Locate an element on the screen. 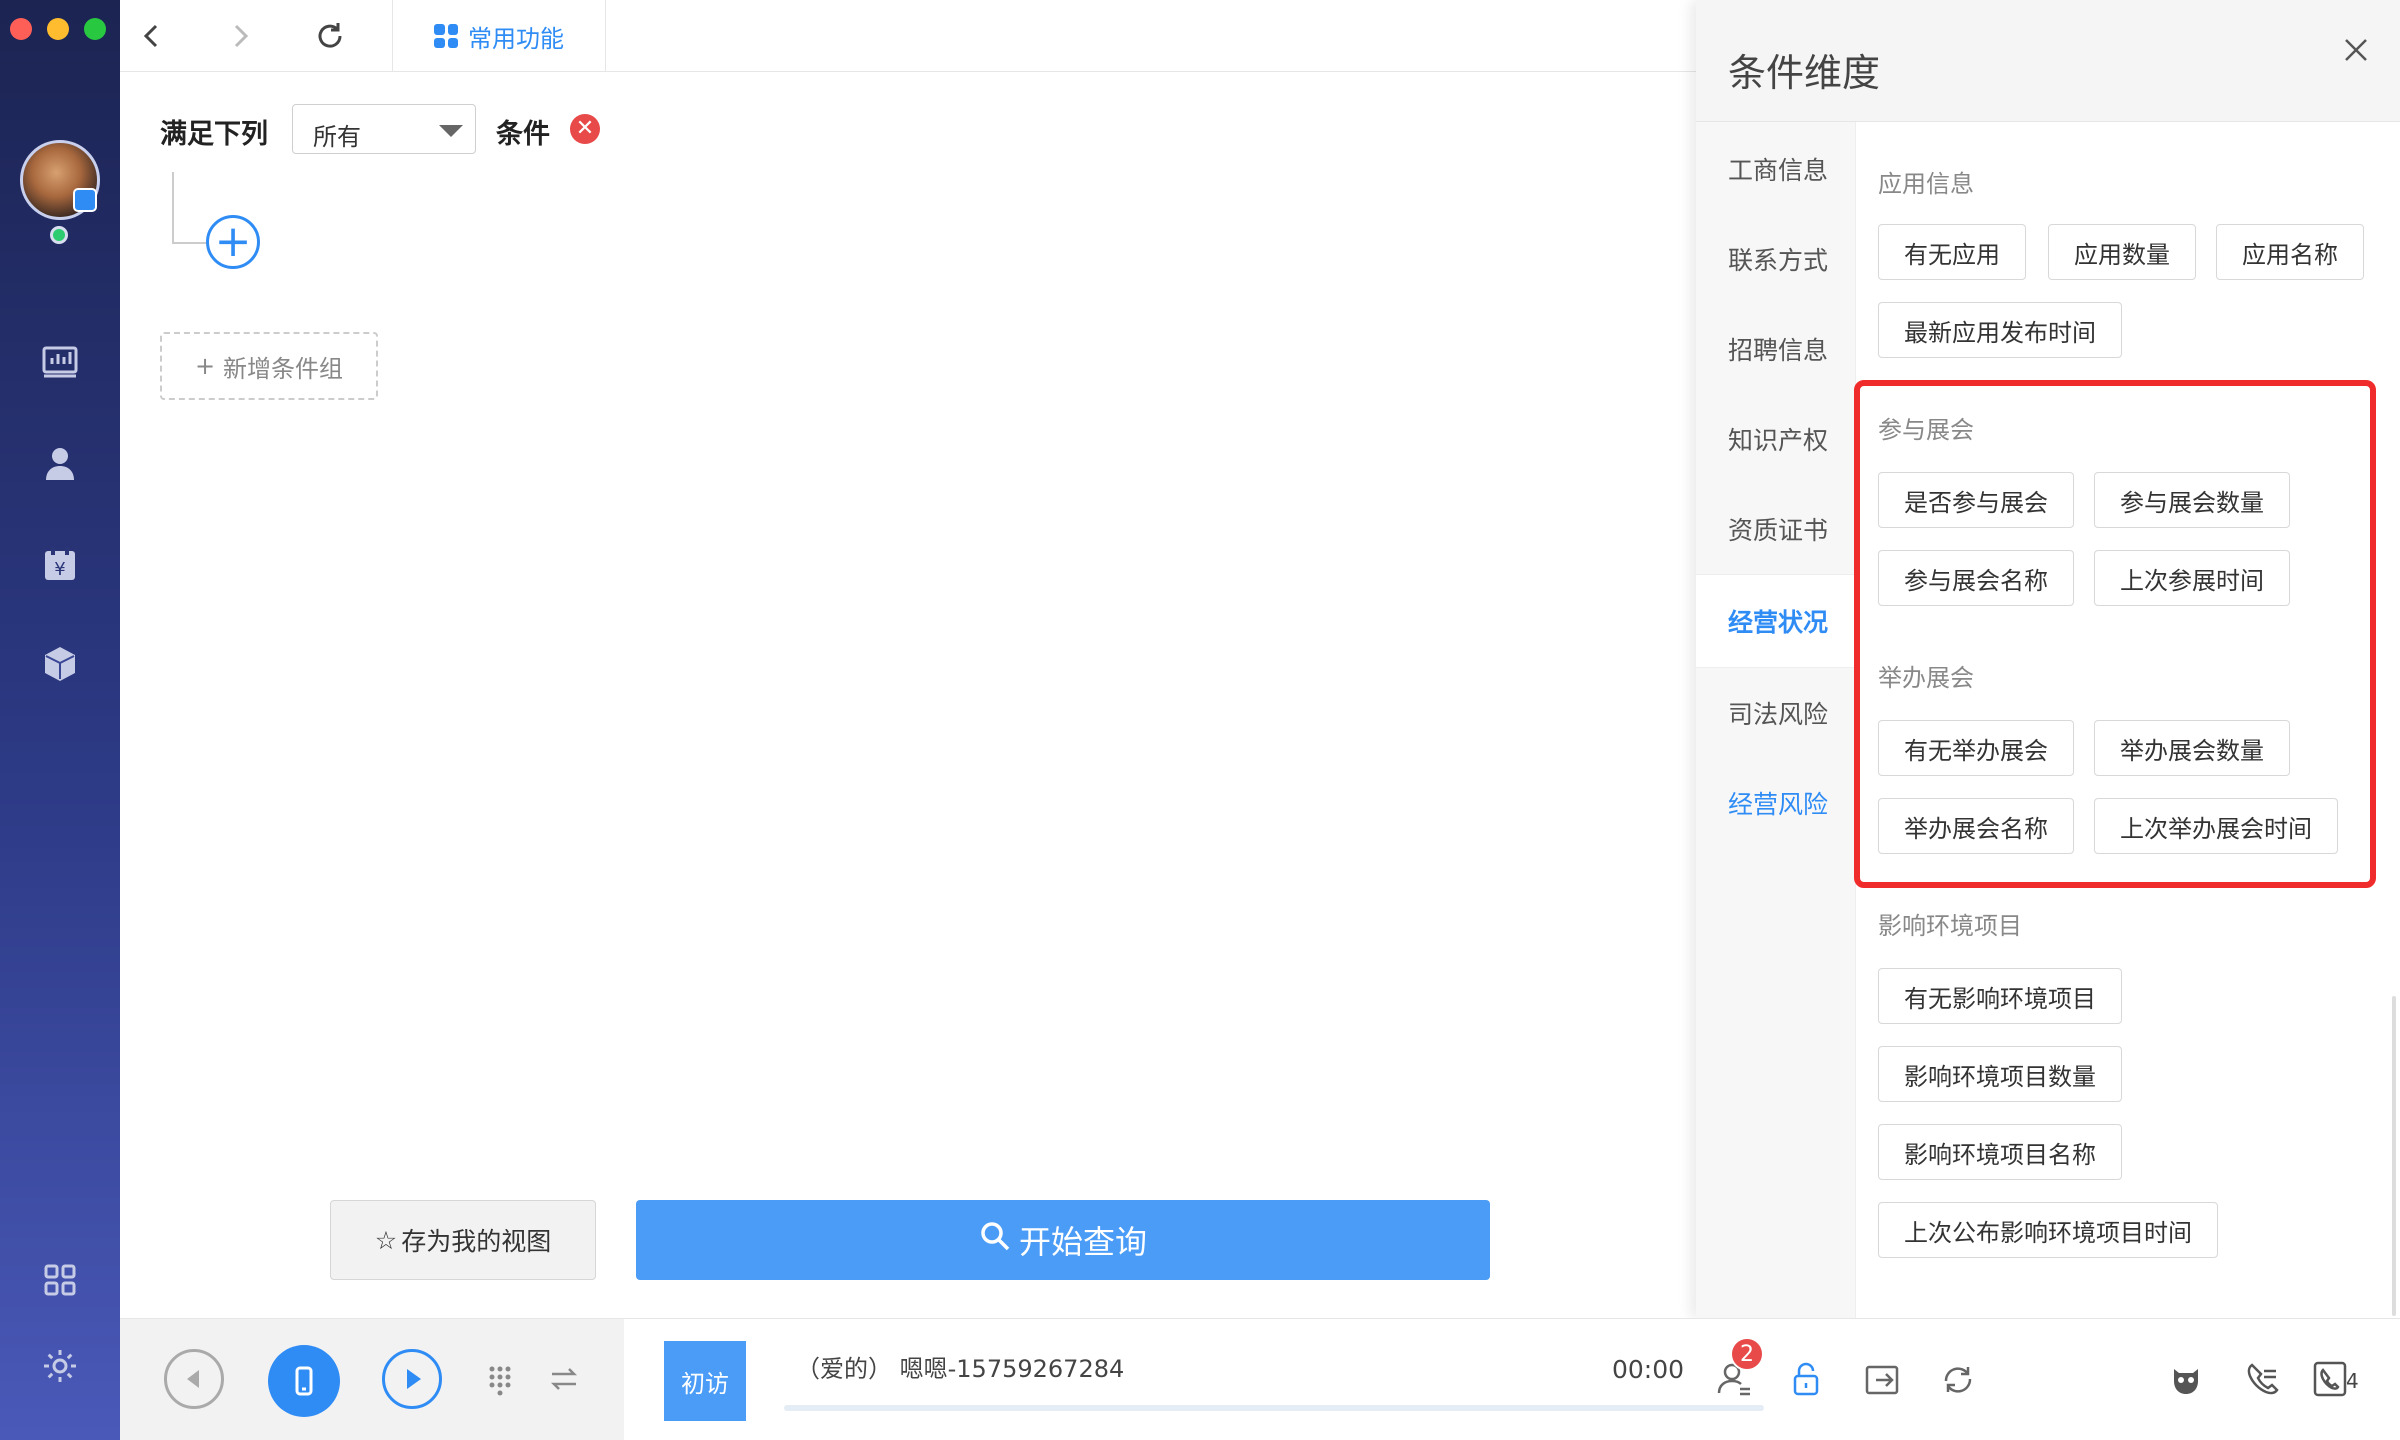  match-mode-select: 所有 is located at coordinates (384, 129).